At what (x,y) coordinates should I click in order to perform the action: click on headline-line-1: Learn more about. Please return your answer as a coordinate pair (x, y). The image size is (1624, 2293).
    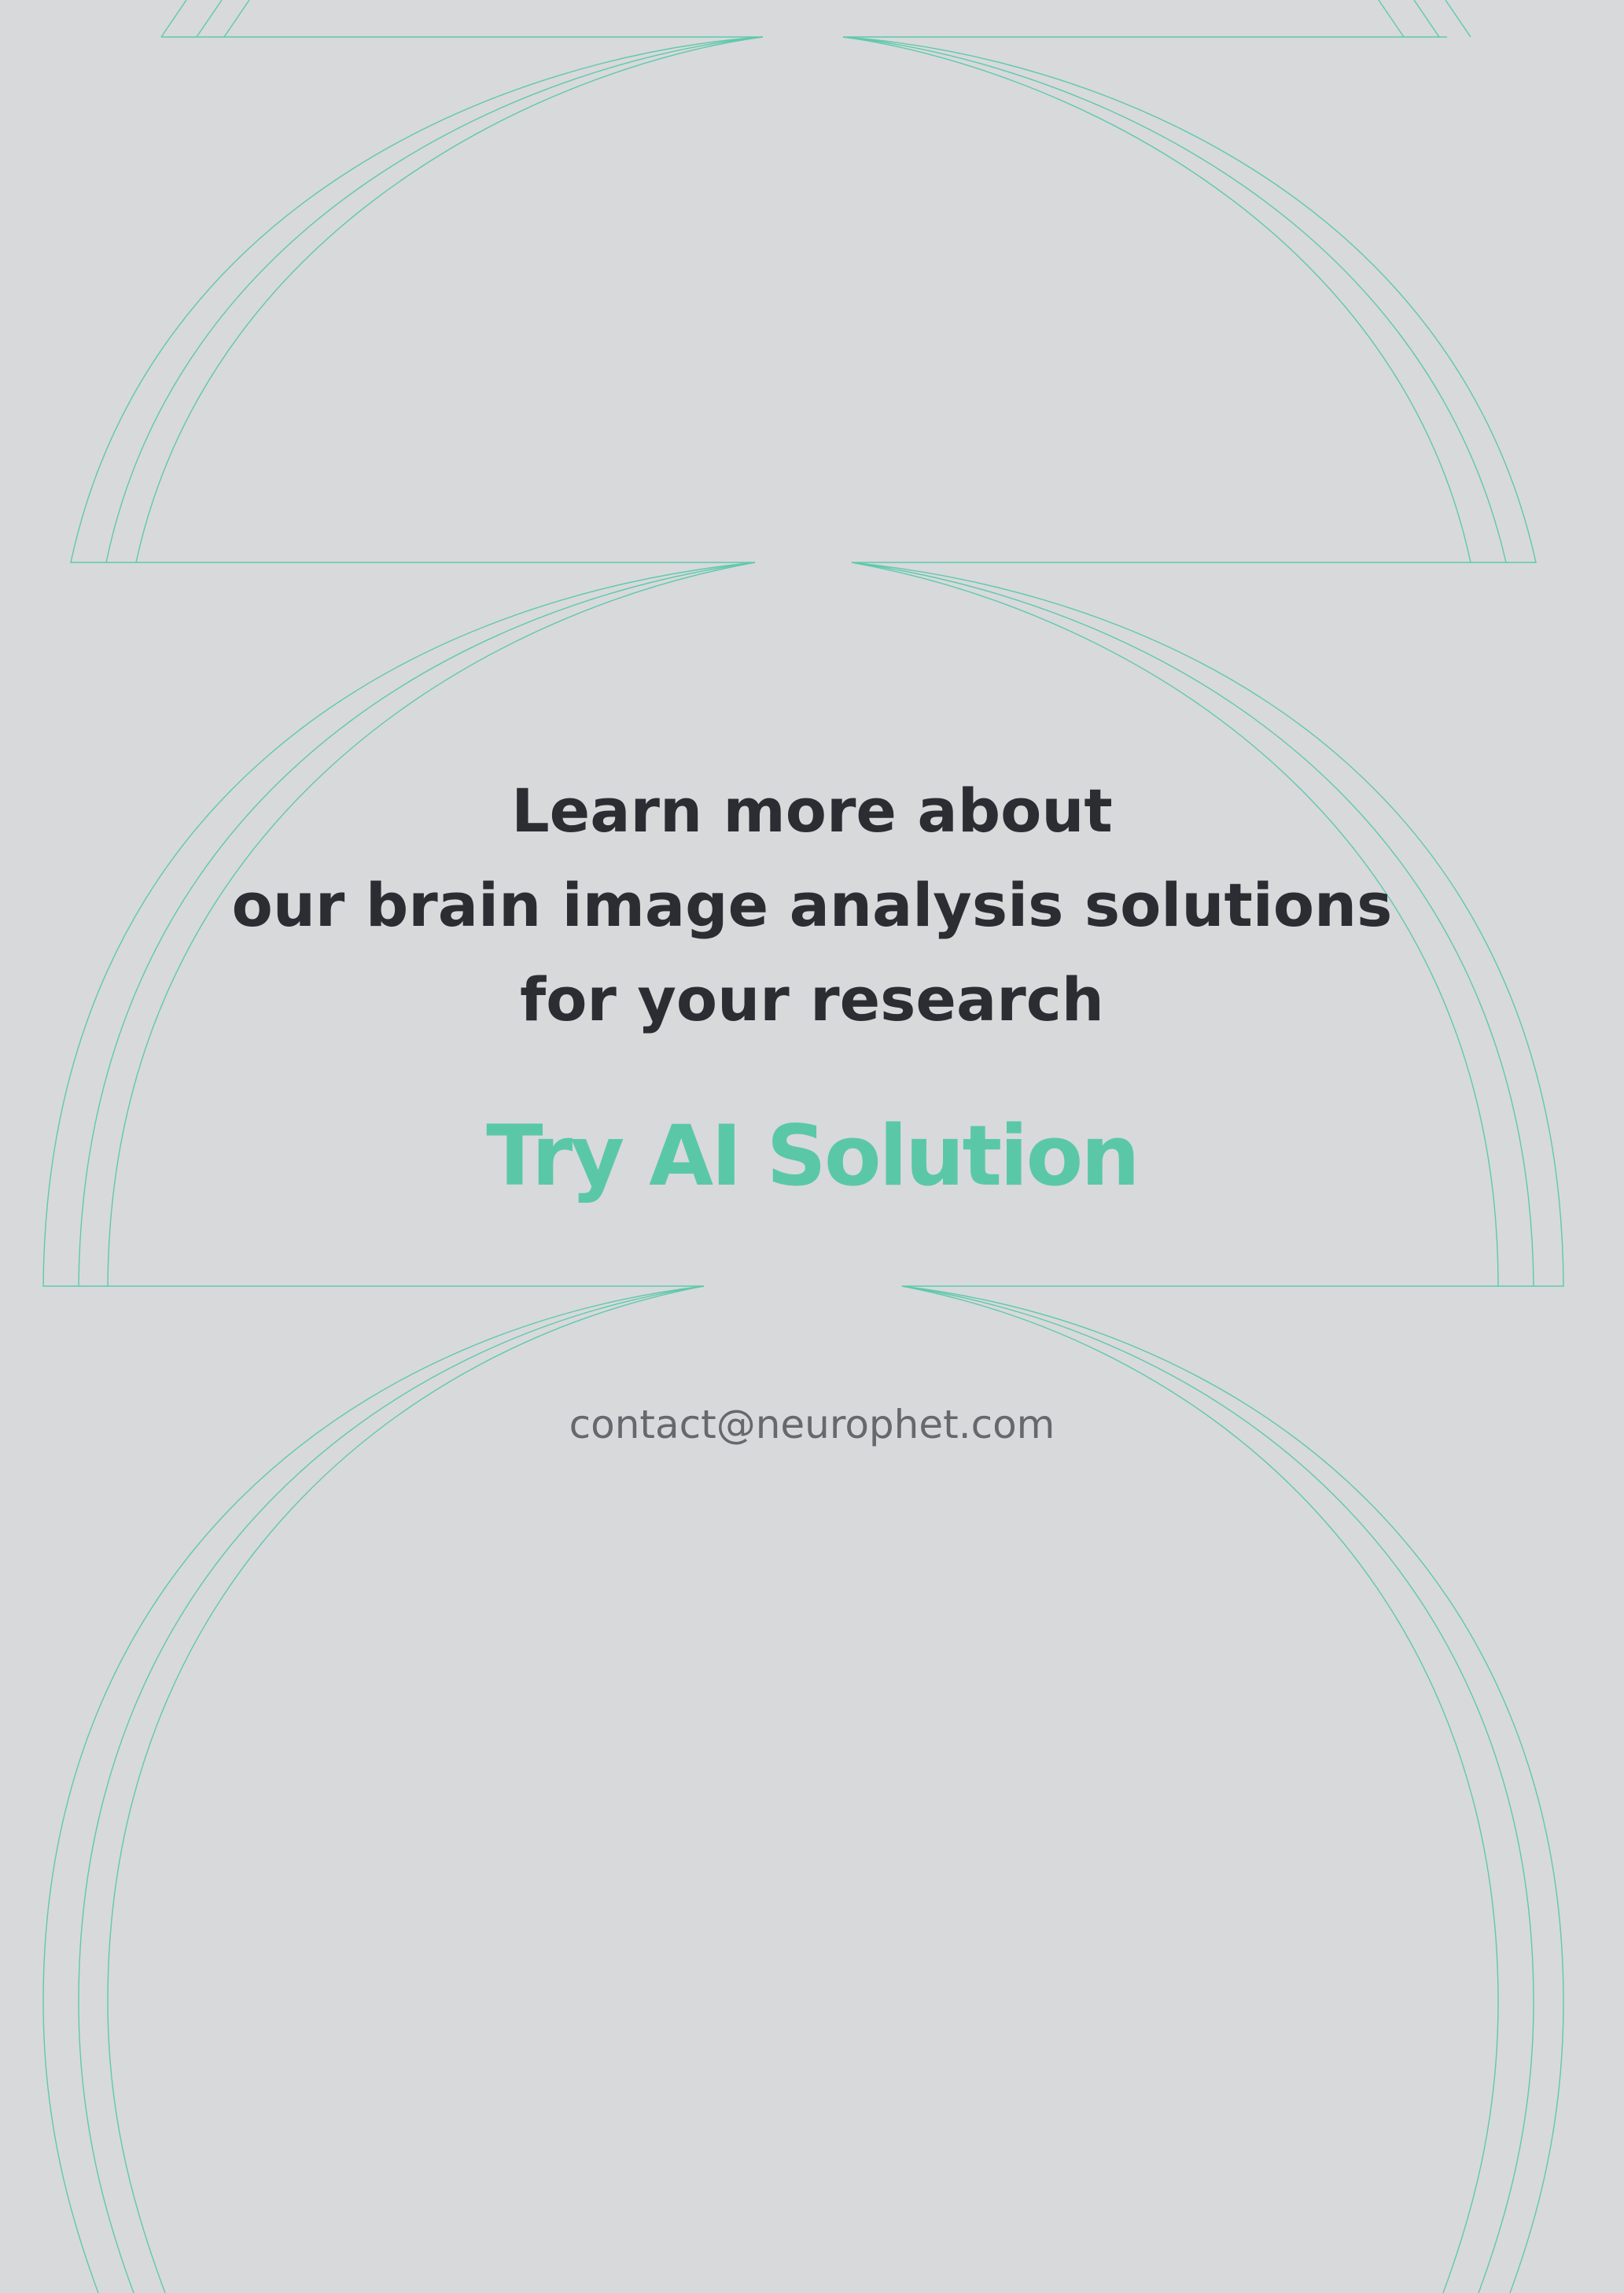
    Looking at the image, I should click on (812, 811).